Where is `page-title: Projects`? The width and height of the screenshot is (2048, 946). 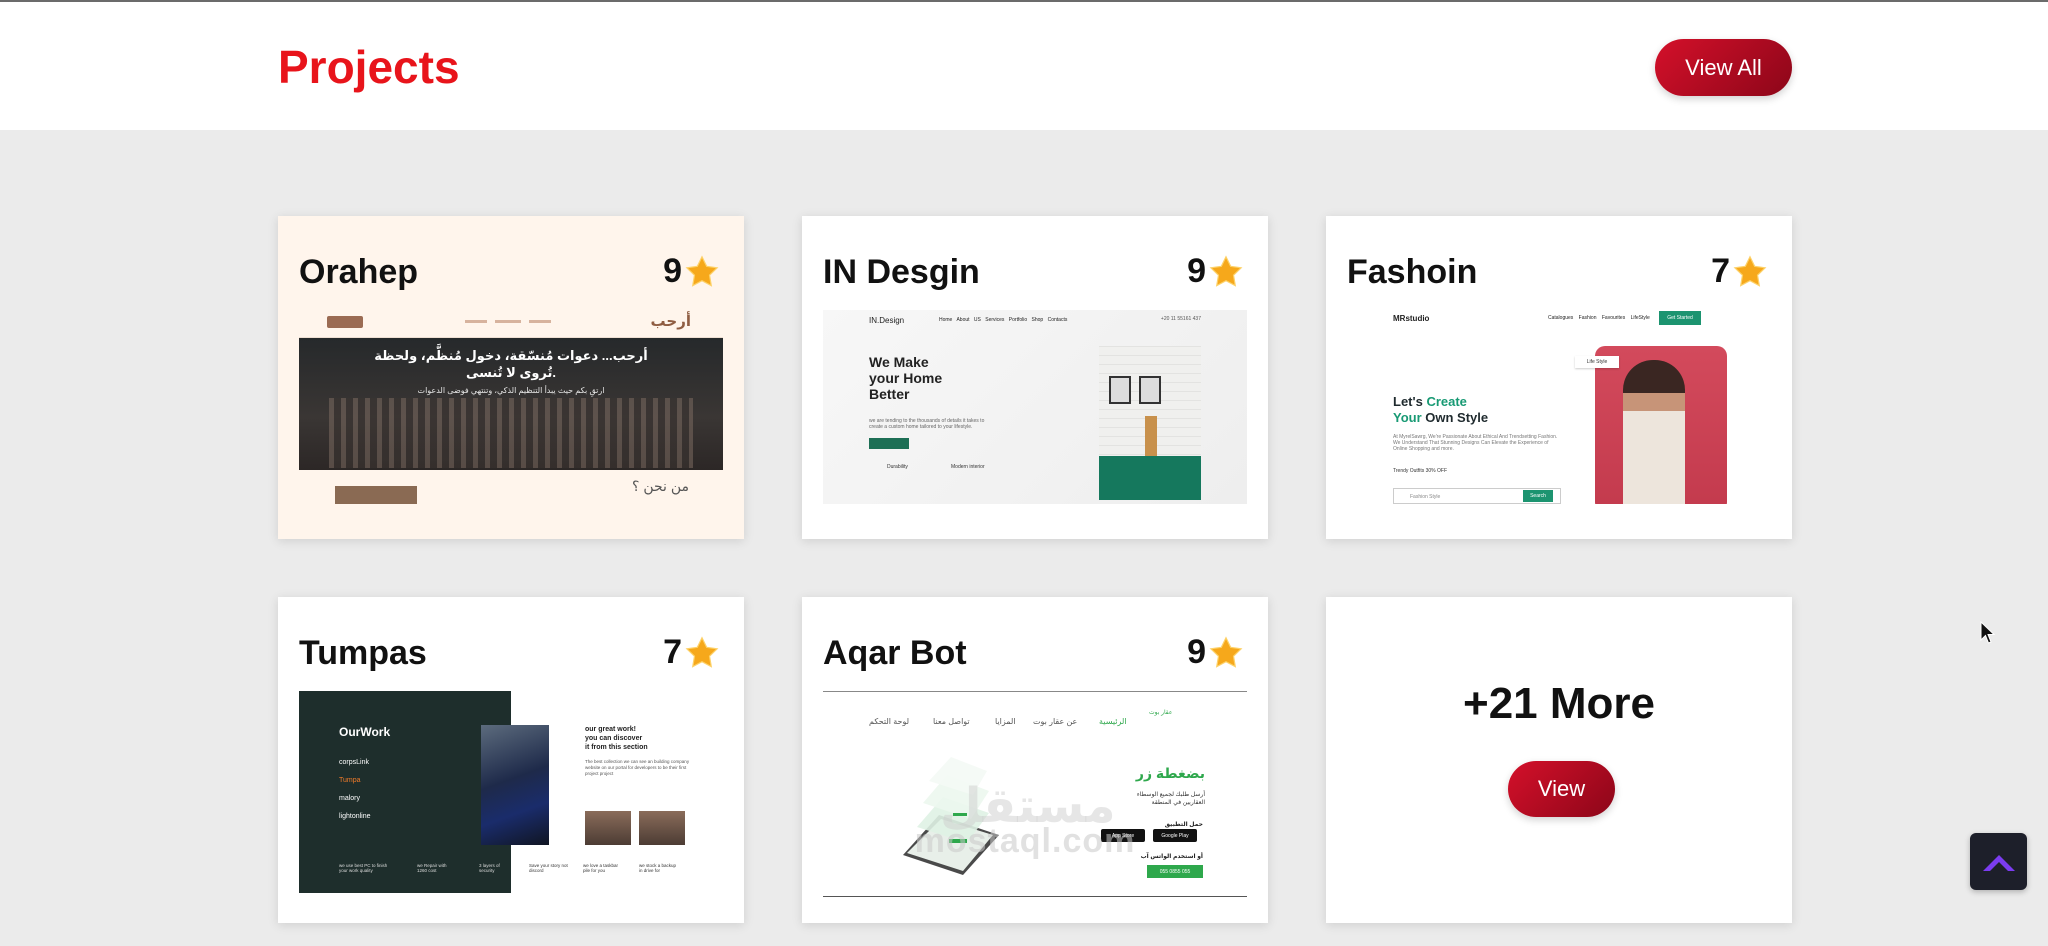
page-title: Projects is located at coordinates (369, 67).